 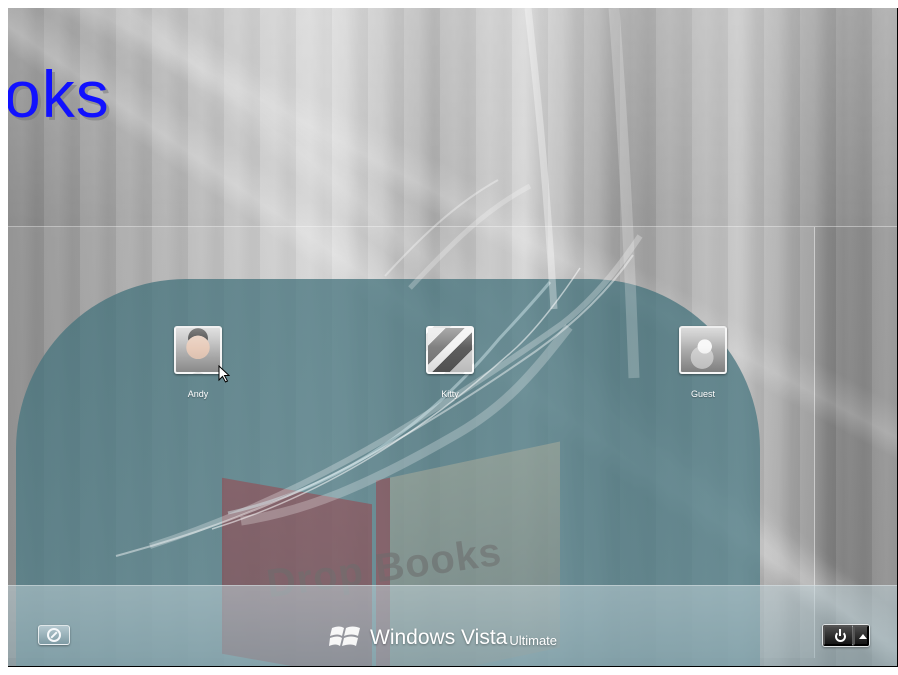 I want to click on user-name-kitty: Kitty, so click(x=450, y=394).